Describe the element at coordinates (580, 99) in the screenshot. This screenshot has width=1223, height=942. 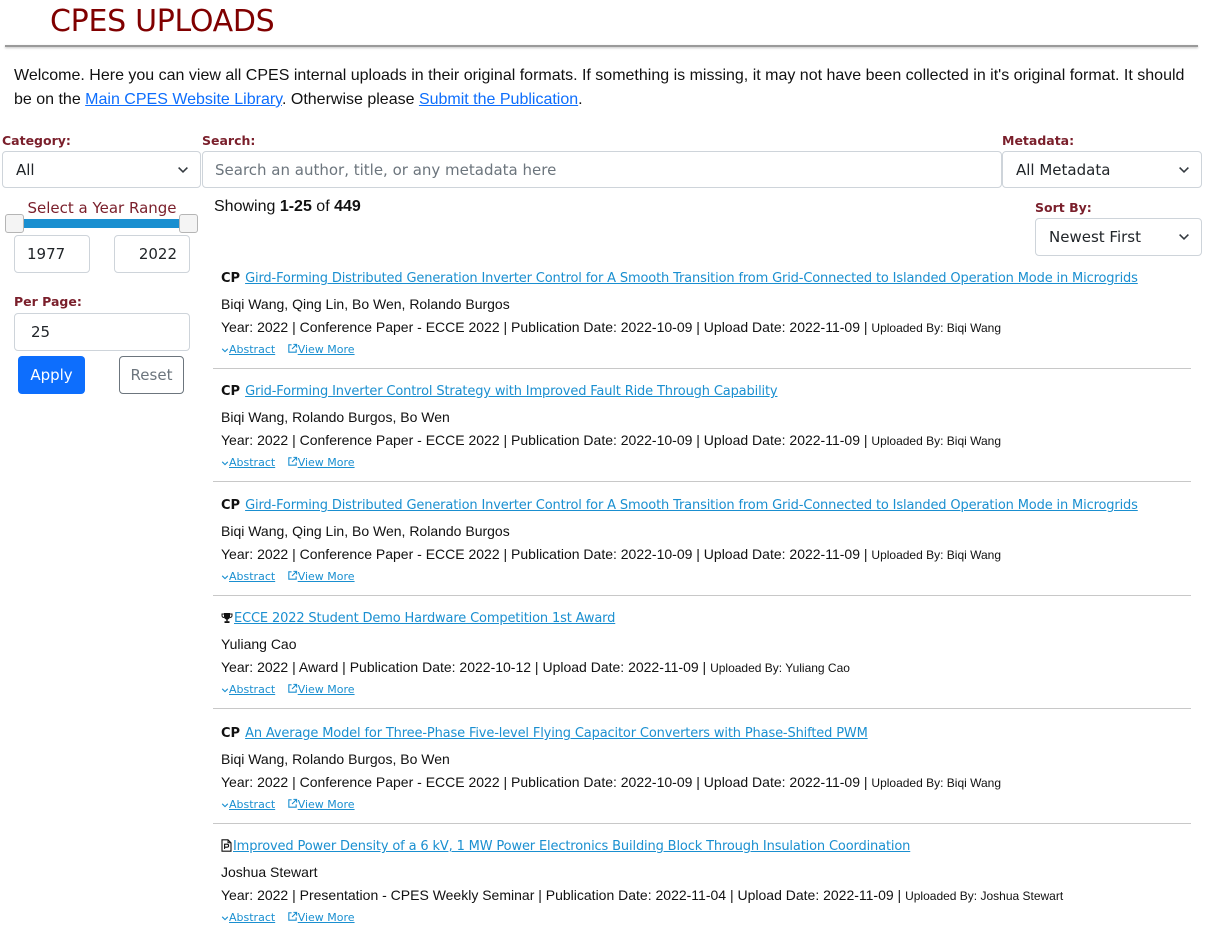
I see `welcome-text-end: .` at that location.